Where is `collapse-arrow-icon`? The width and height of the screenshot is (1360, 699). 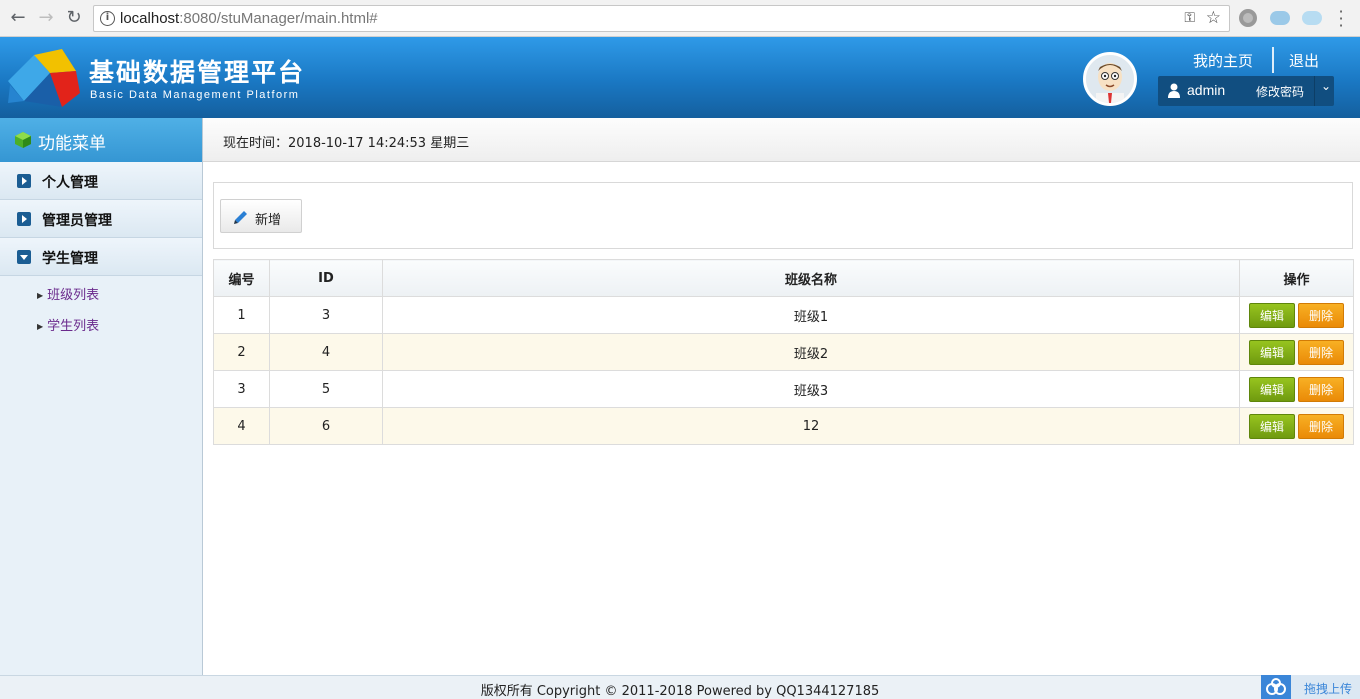
collapse-arrow-icon is located at coordinates (24, 257).